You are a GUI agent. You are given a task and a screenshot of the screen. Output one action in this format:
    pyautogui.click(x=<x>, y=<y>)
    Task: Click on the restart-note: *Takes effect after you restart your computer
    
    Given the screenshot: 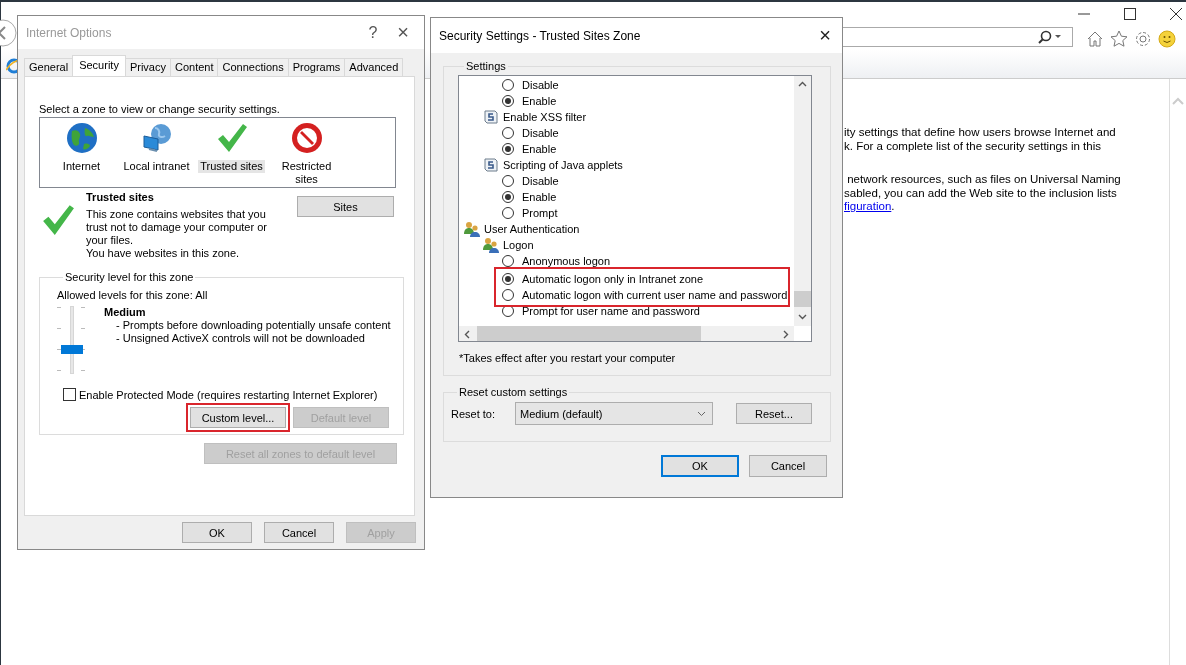 What is the action you would take?
    pyautogui.click(x=568, y=358)
    